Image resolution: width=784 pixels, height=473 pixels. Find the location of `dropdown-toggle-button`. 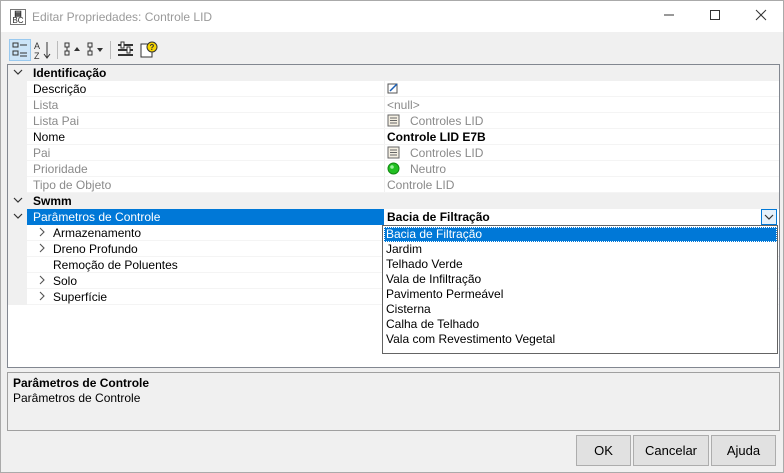

dropdown-toggle-button is located at coordinates (769, 217).